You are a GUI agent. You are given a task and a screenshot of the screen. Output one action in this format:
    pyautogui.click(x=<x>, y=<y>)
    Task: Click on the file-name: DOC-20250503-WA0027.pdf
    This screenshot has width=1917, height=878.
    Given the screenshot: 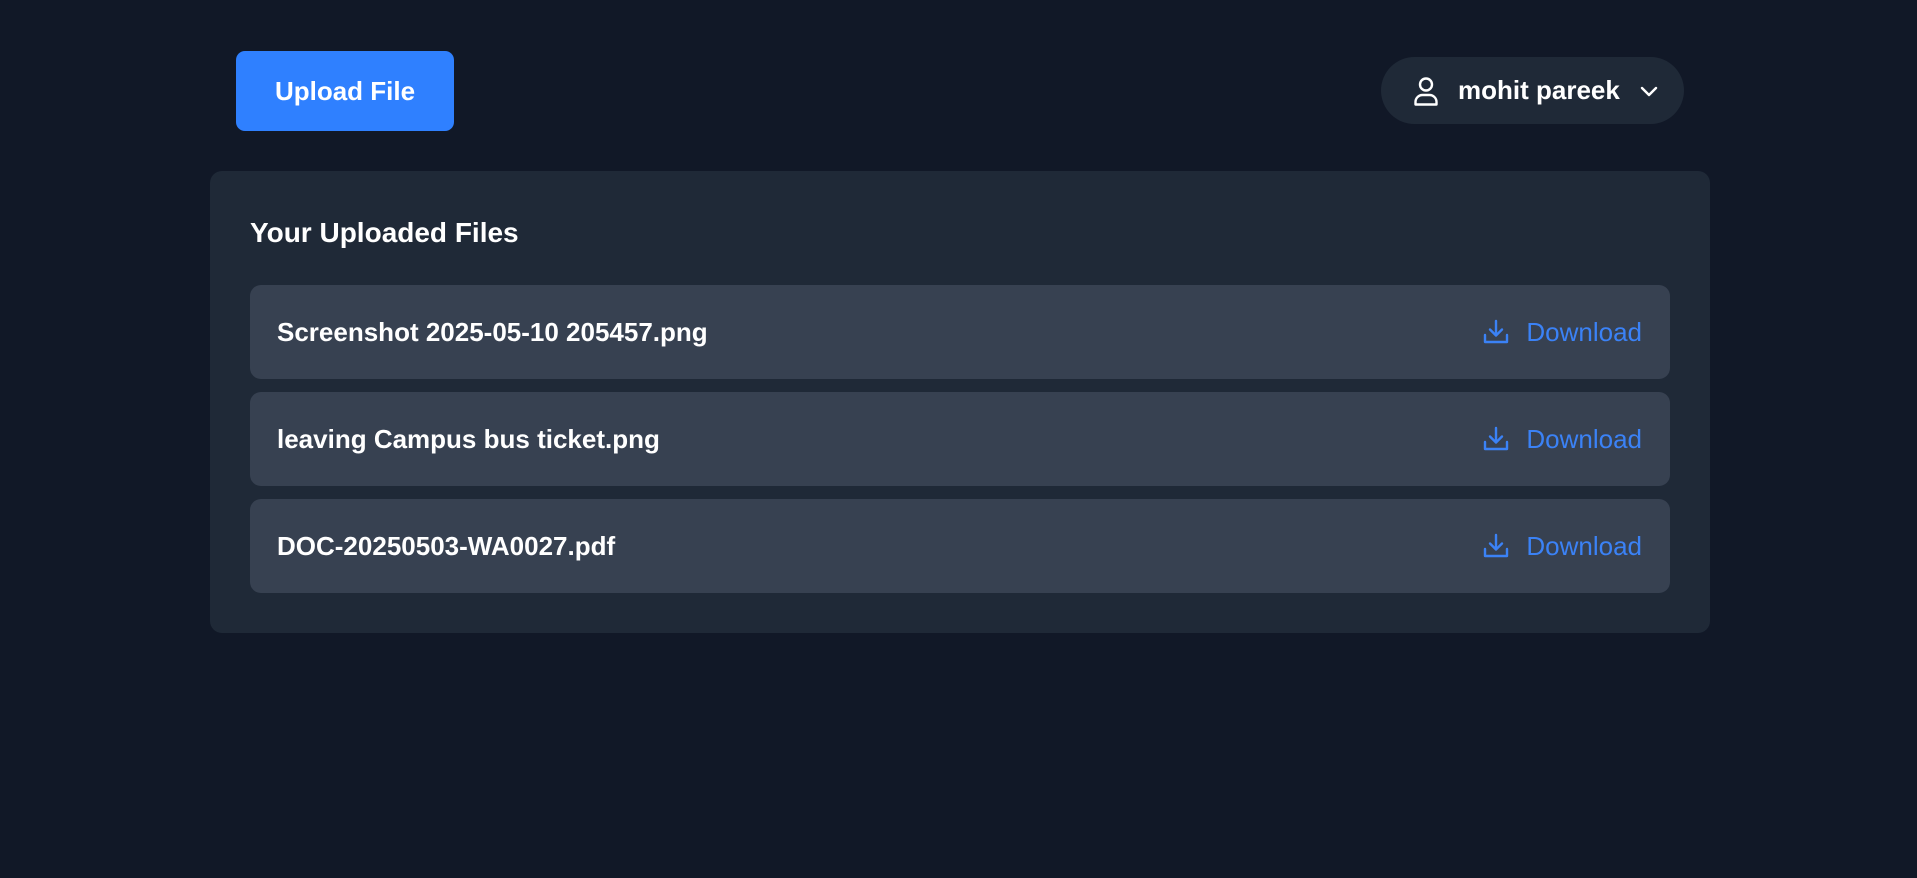 What is the action you would take?
    pyautogui.click(x=446, y=545)
    